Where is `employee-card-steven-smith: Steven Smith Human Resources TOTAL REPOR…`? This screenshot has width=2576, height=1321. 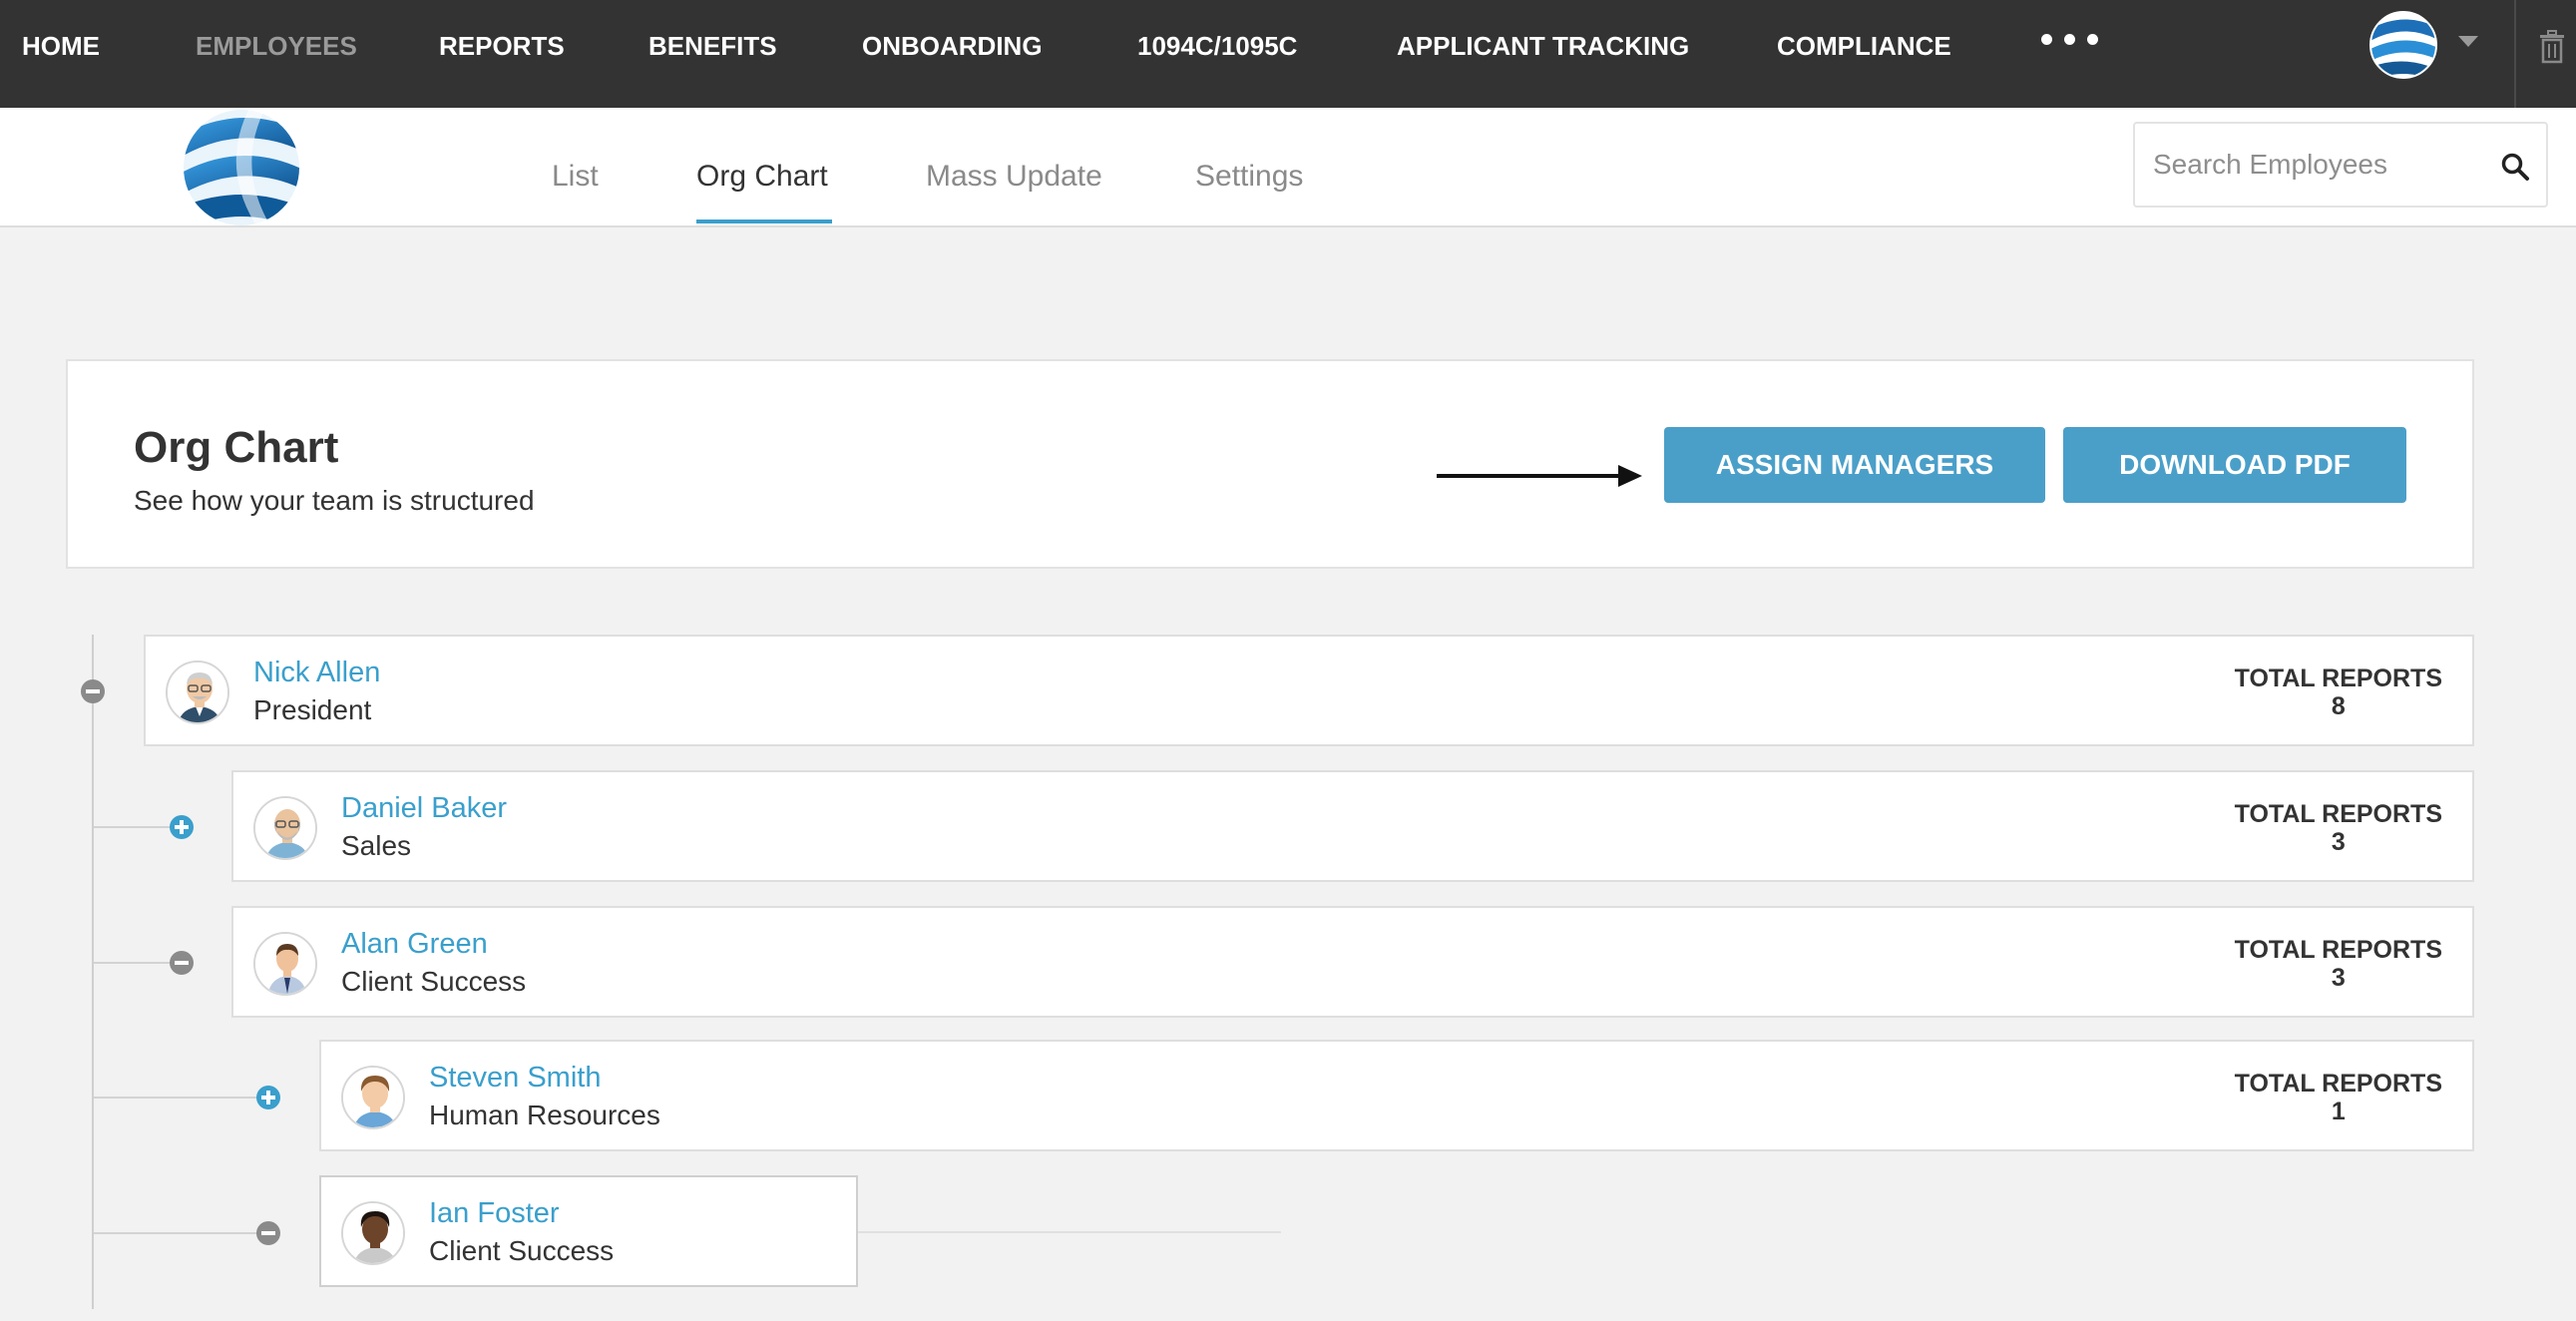 employee-card-steven-smith: Steven Smith Human Resources TOTAL REPOR… is located at coordinates (1396, 1096).